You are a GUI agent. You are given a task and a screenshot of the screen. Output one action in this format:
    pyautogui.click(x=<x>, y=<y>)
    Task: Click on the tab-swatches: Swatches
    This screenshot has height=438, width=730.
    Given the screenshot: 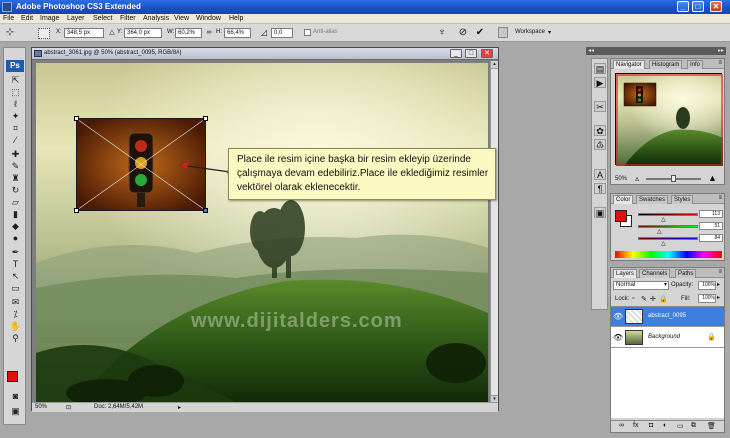 What is the action you would take?
    pyautogui.click(x=652, y=199)
    